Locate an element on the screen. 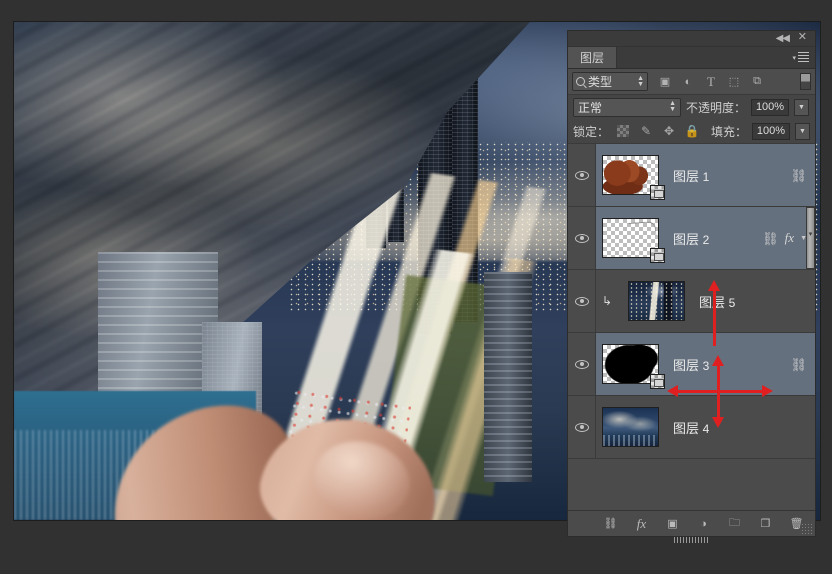  panel-resize-handle is located at coordinates (691, 540).